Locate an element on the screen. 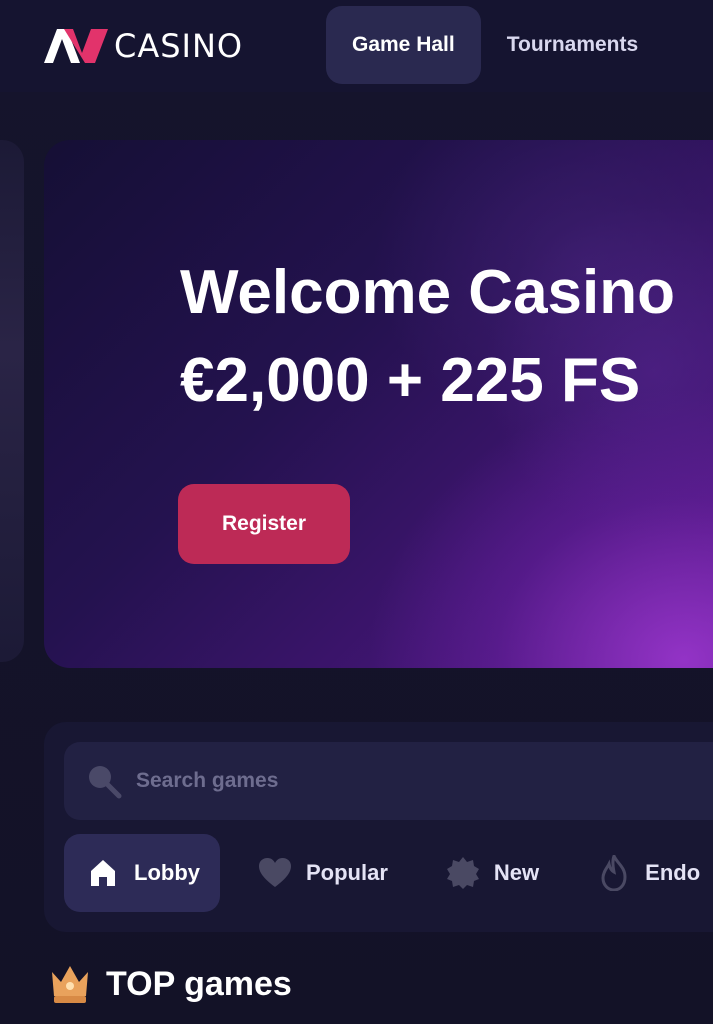 The height and width of the screenshot is (1024, 713). category-endo: Endo is located at coordinates (644, 873).